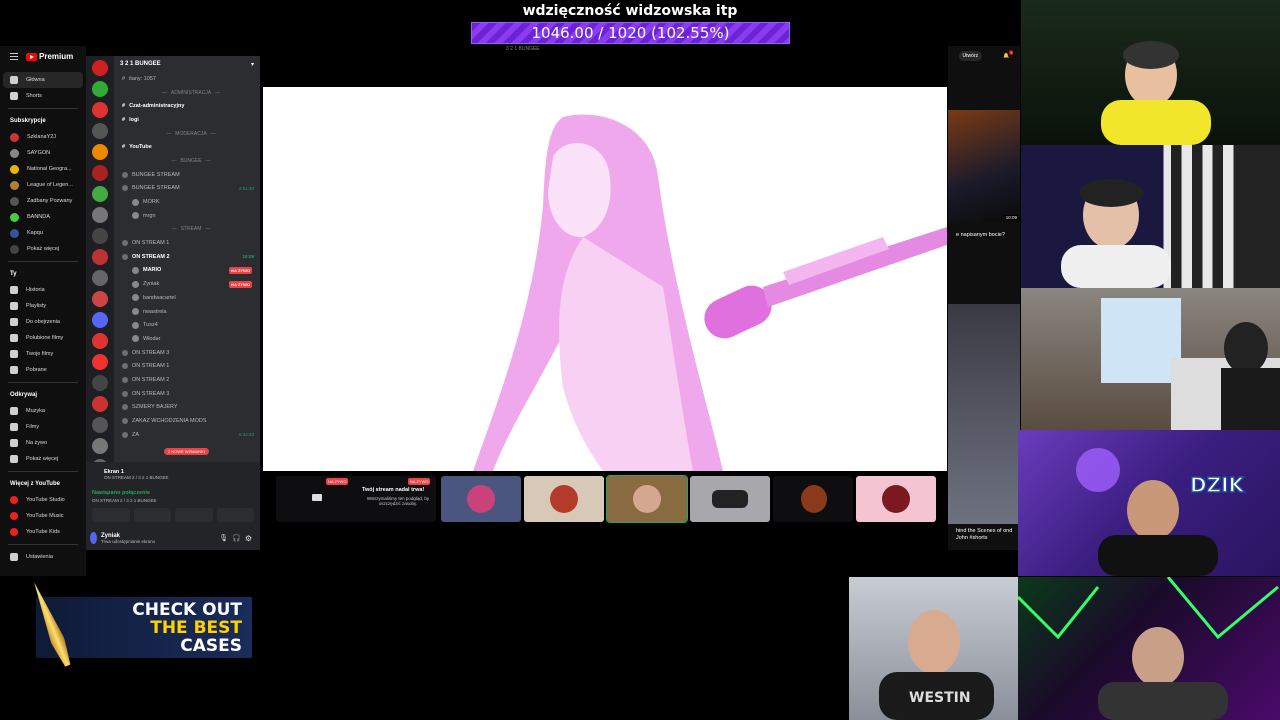 The width and height of the screenshot is (1280, 720). I want to click on explore-item: Pokaż więcej, so click(43, 459).